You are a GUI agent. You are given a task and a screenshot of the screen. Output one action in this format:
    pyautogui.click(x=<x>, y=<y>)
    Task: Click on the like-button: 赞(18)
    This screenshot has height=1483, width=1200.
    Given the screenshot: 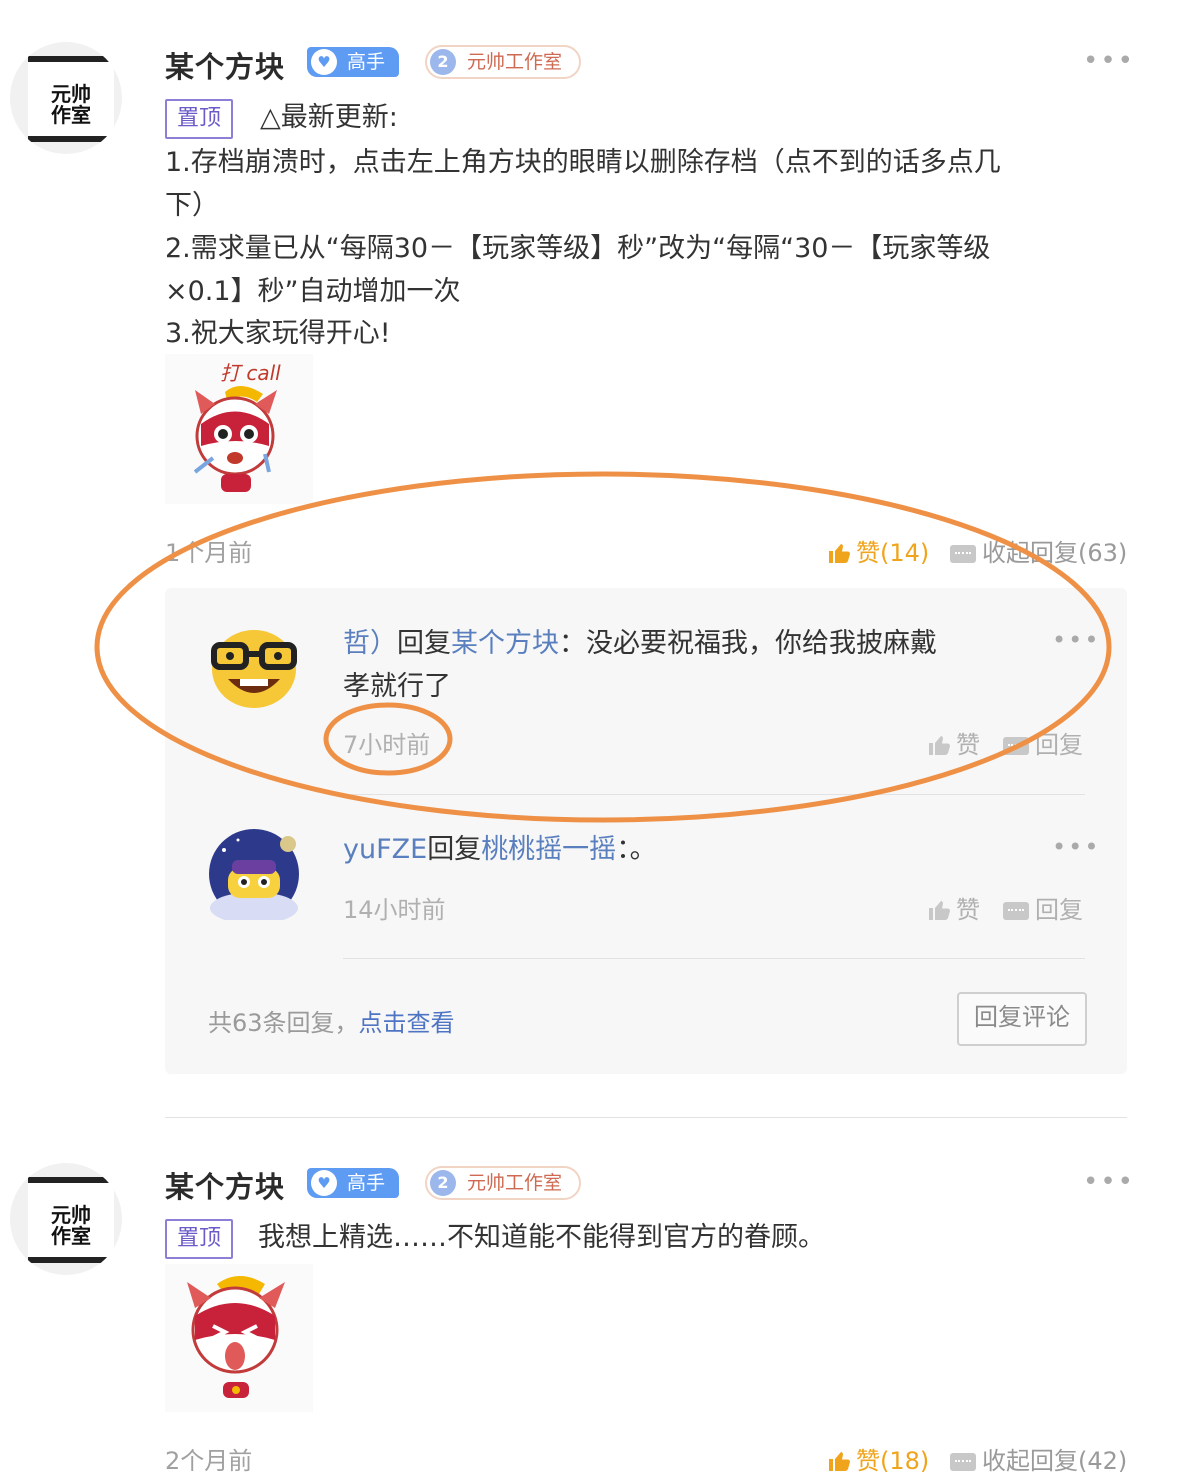 What is the action you would take?
    pyautogui.click(x=878, y=1458)
    